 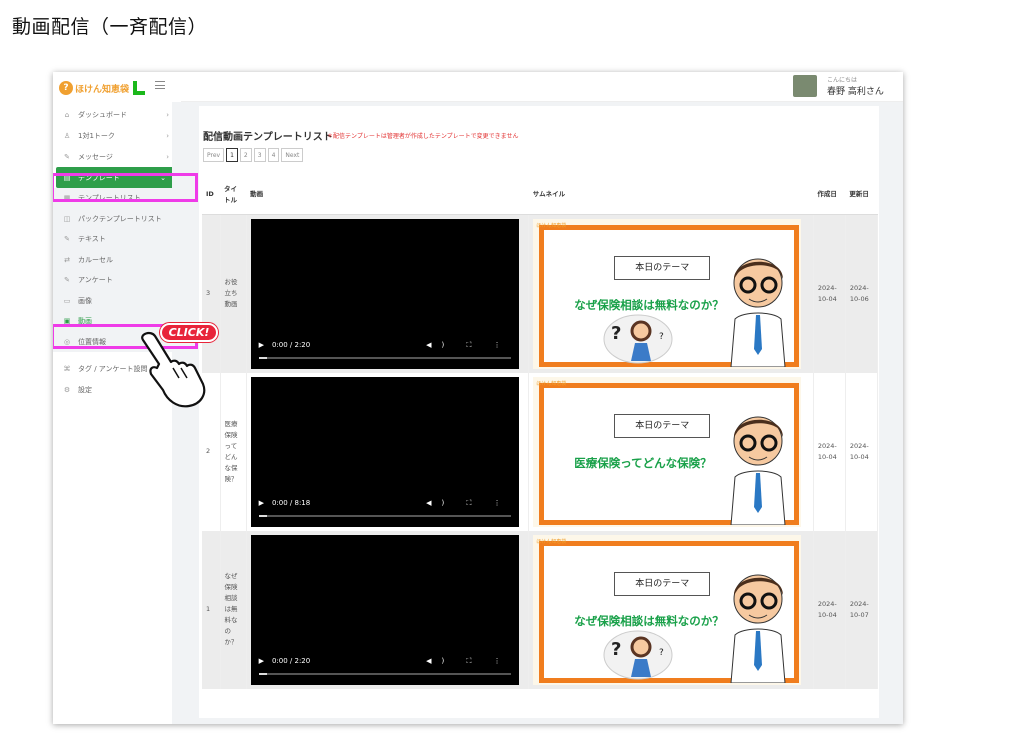 What do you see at coordinates (292, 155) in the screenshot?
I see `pager-next: Next` at bounding box center [292, 155].